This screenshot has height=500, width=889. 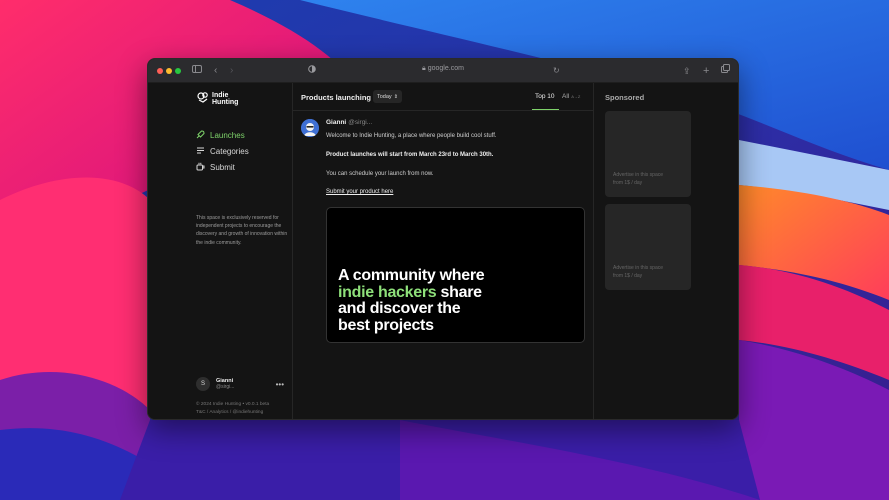 What do you see at coordinates (310, 128) in the screenshot?
I see `post-author-avatar` at bounding box center [310, 128].